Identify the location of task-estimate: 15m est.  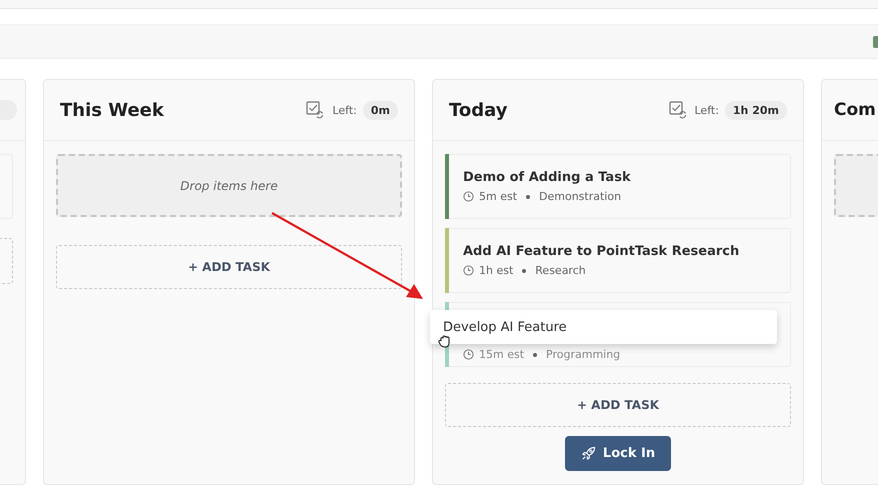
(501, 354).